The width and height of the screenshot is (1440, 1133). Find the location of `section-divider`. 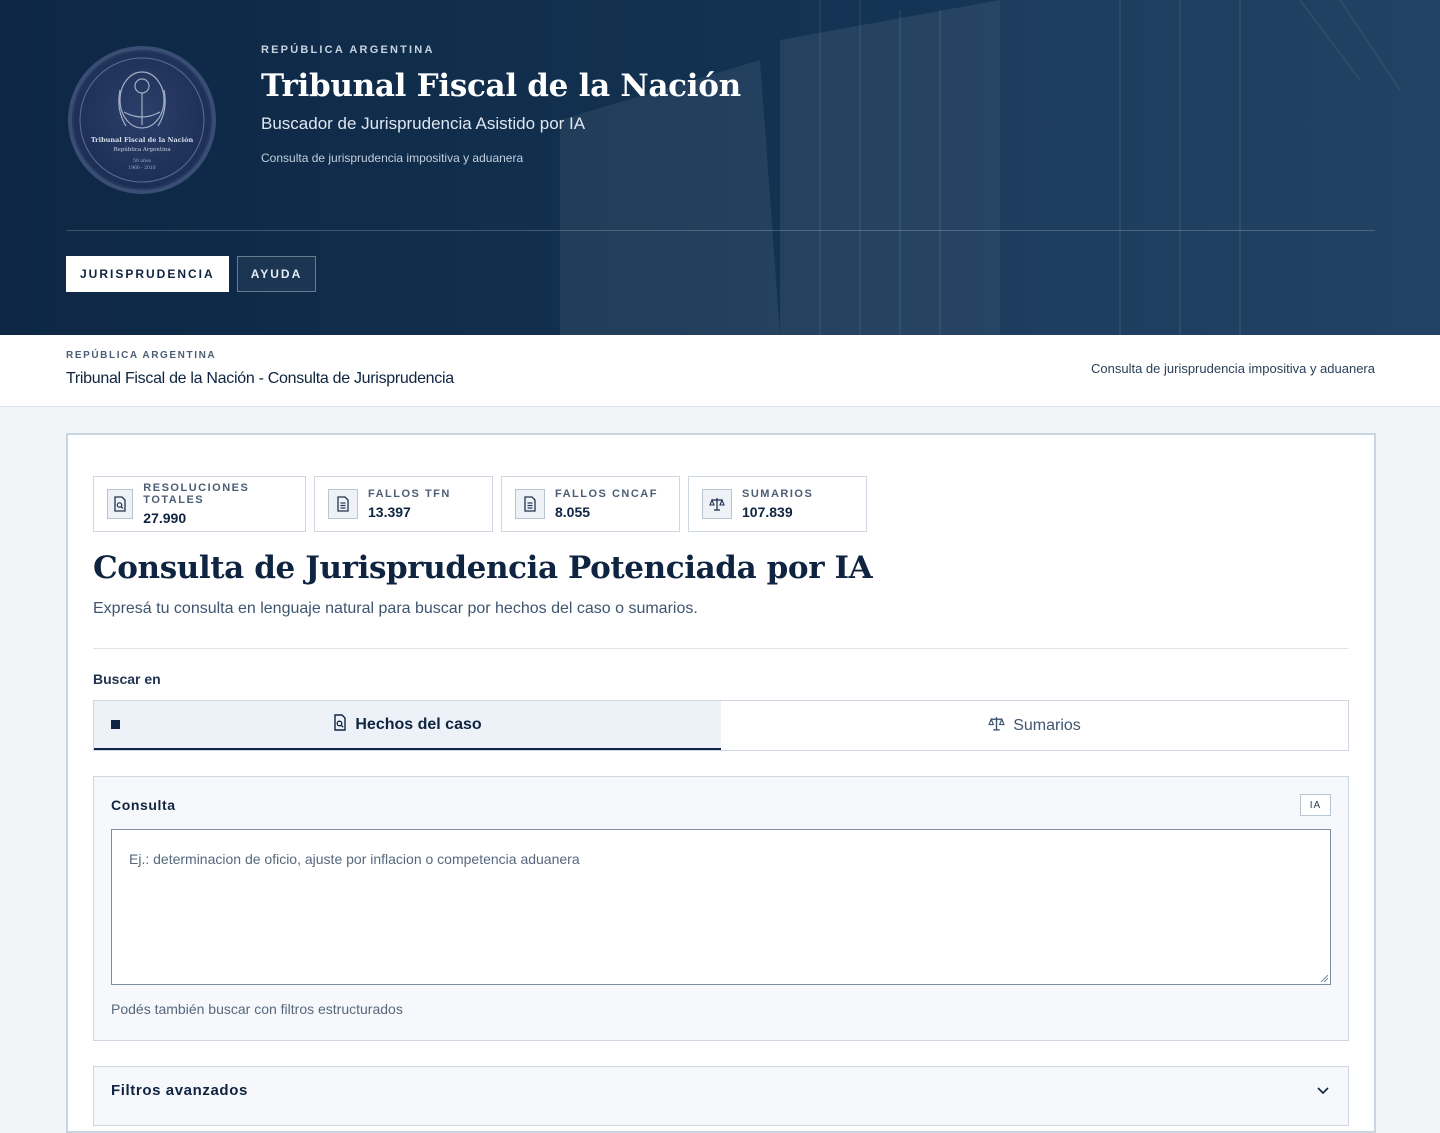

section-divider is located at coordinates (720, 648).